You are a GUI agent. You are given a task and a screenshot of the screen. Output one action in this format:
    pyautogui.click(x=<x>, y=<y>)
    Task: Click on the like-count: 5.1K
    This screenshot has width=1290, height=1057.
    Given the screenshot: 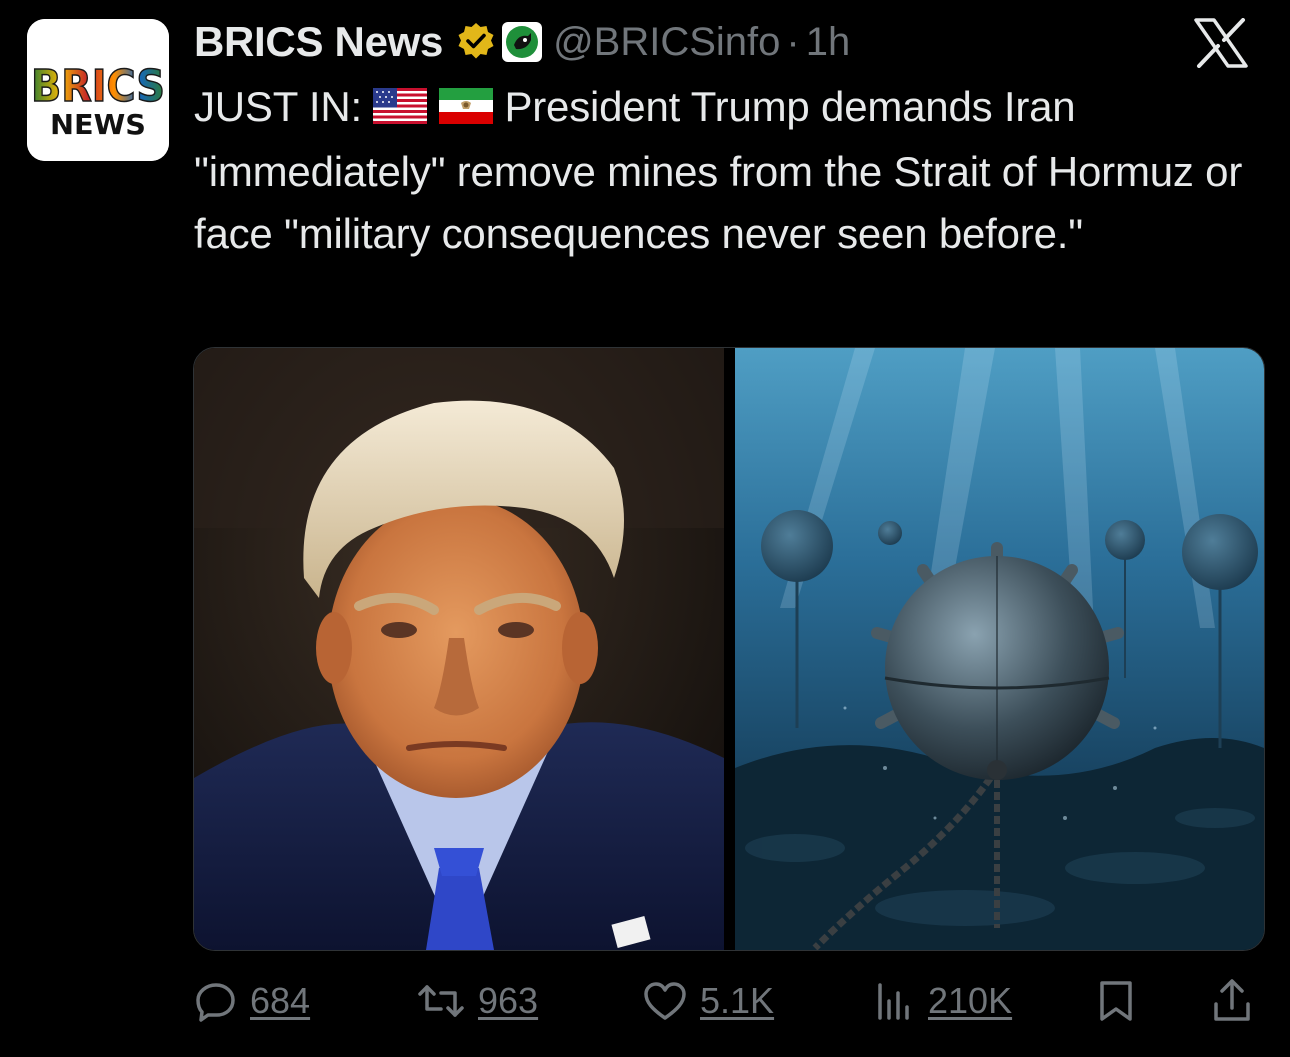 What is the action you would take?
    pyautogui.click(x=737, y=1000)
    